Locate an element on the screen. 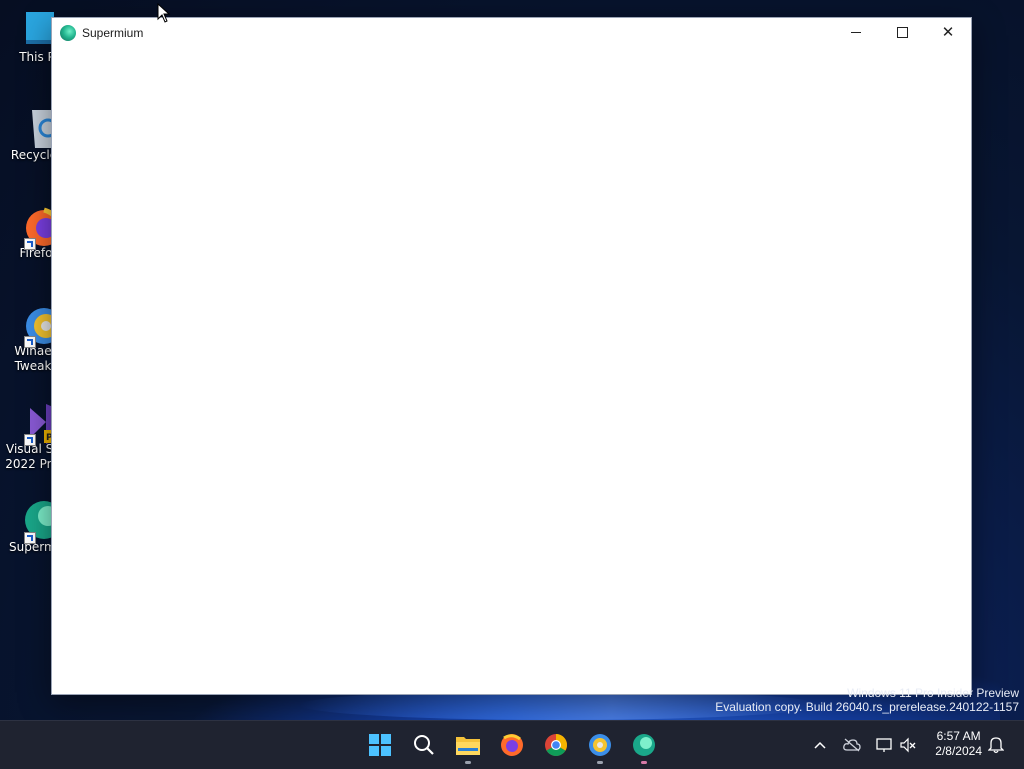  this-pc-icon is located at coordinates (39, 30).